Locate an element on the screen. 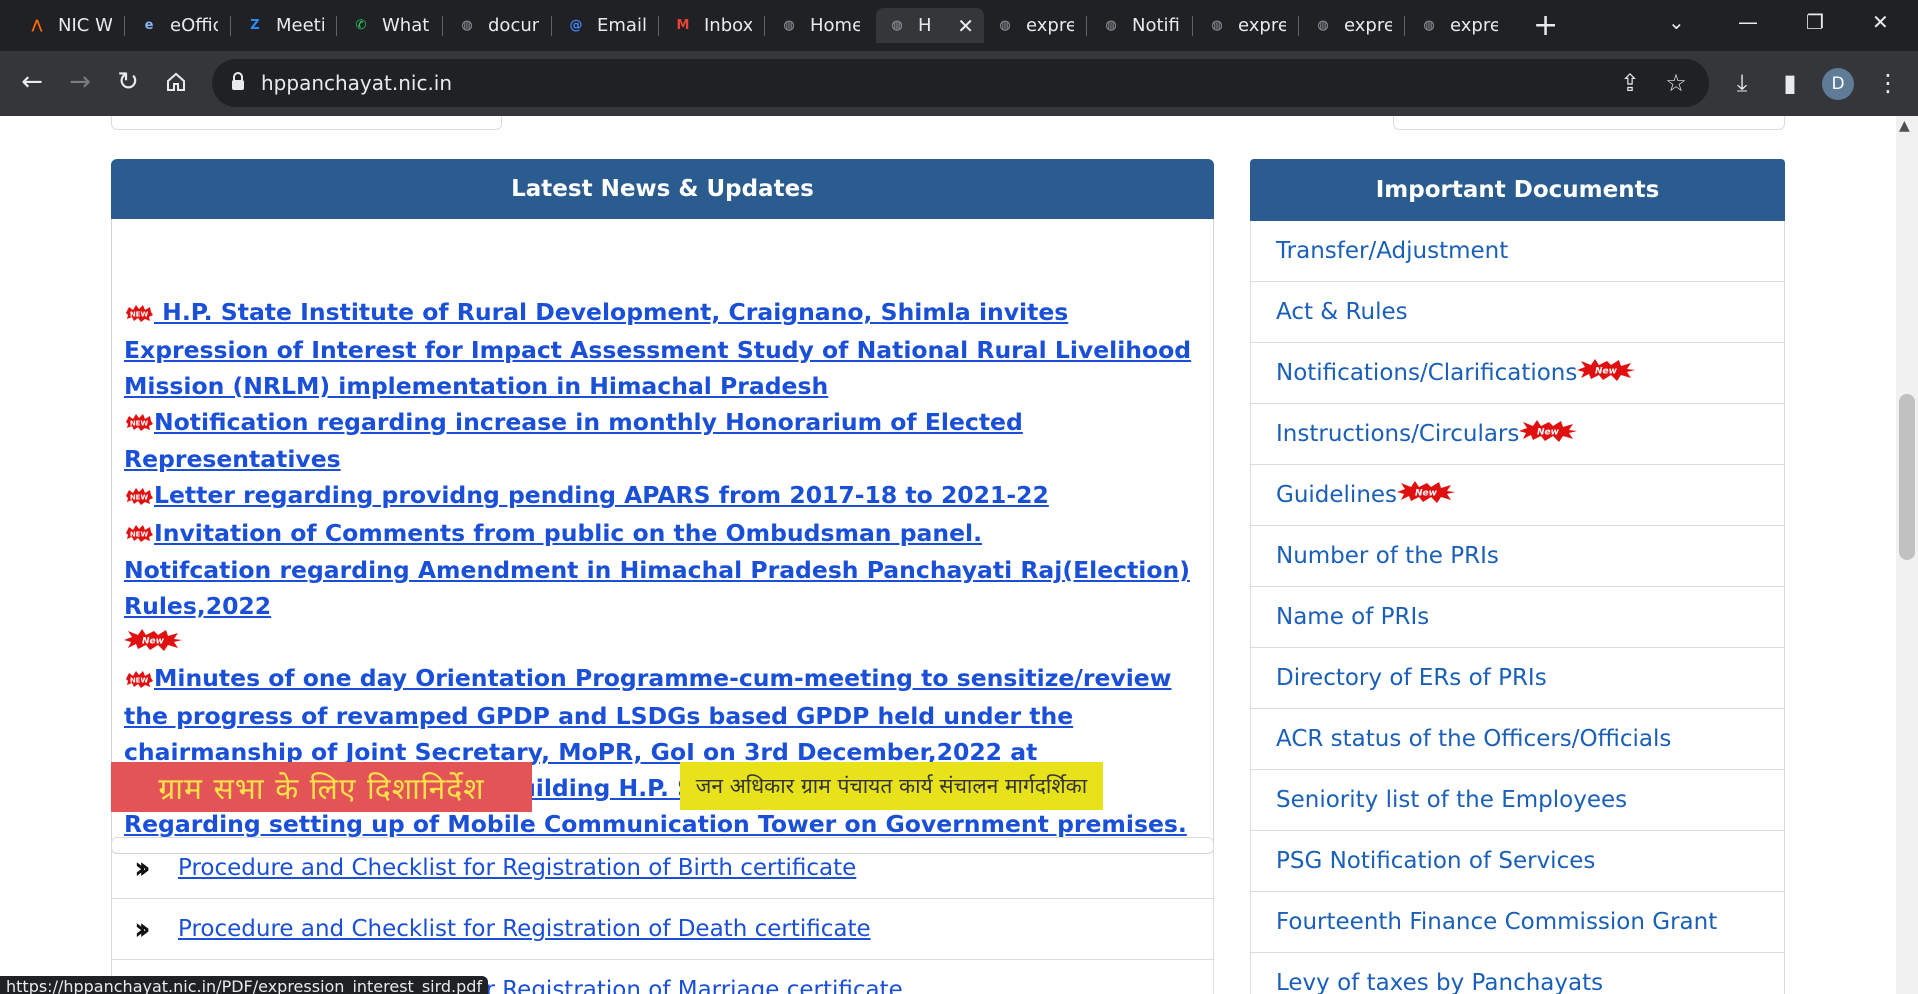 This screenshot has height=994, width=1918. browser-tab: e eOffic is located at coordinates (178, 25).